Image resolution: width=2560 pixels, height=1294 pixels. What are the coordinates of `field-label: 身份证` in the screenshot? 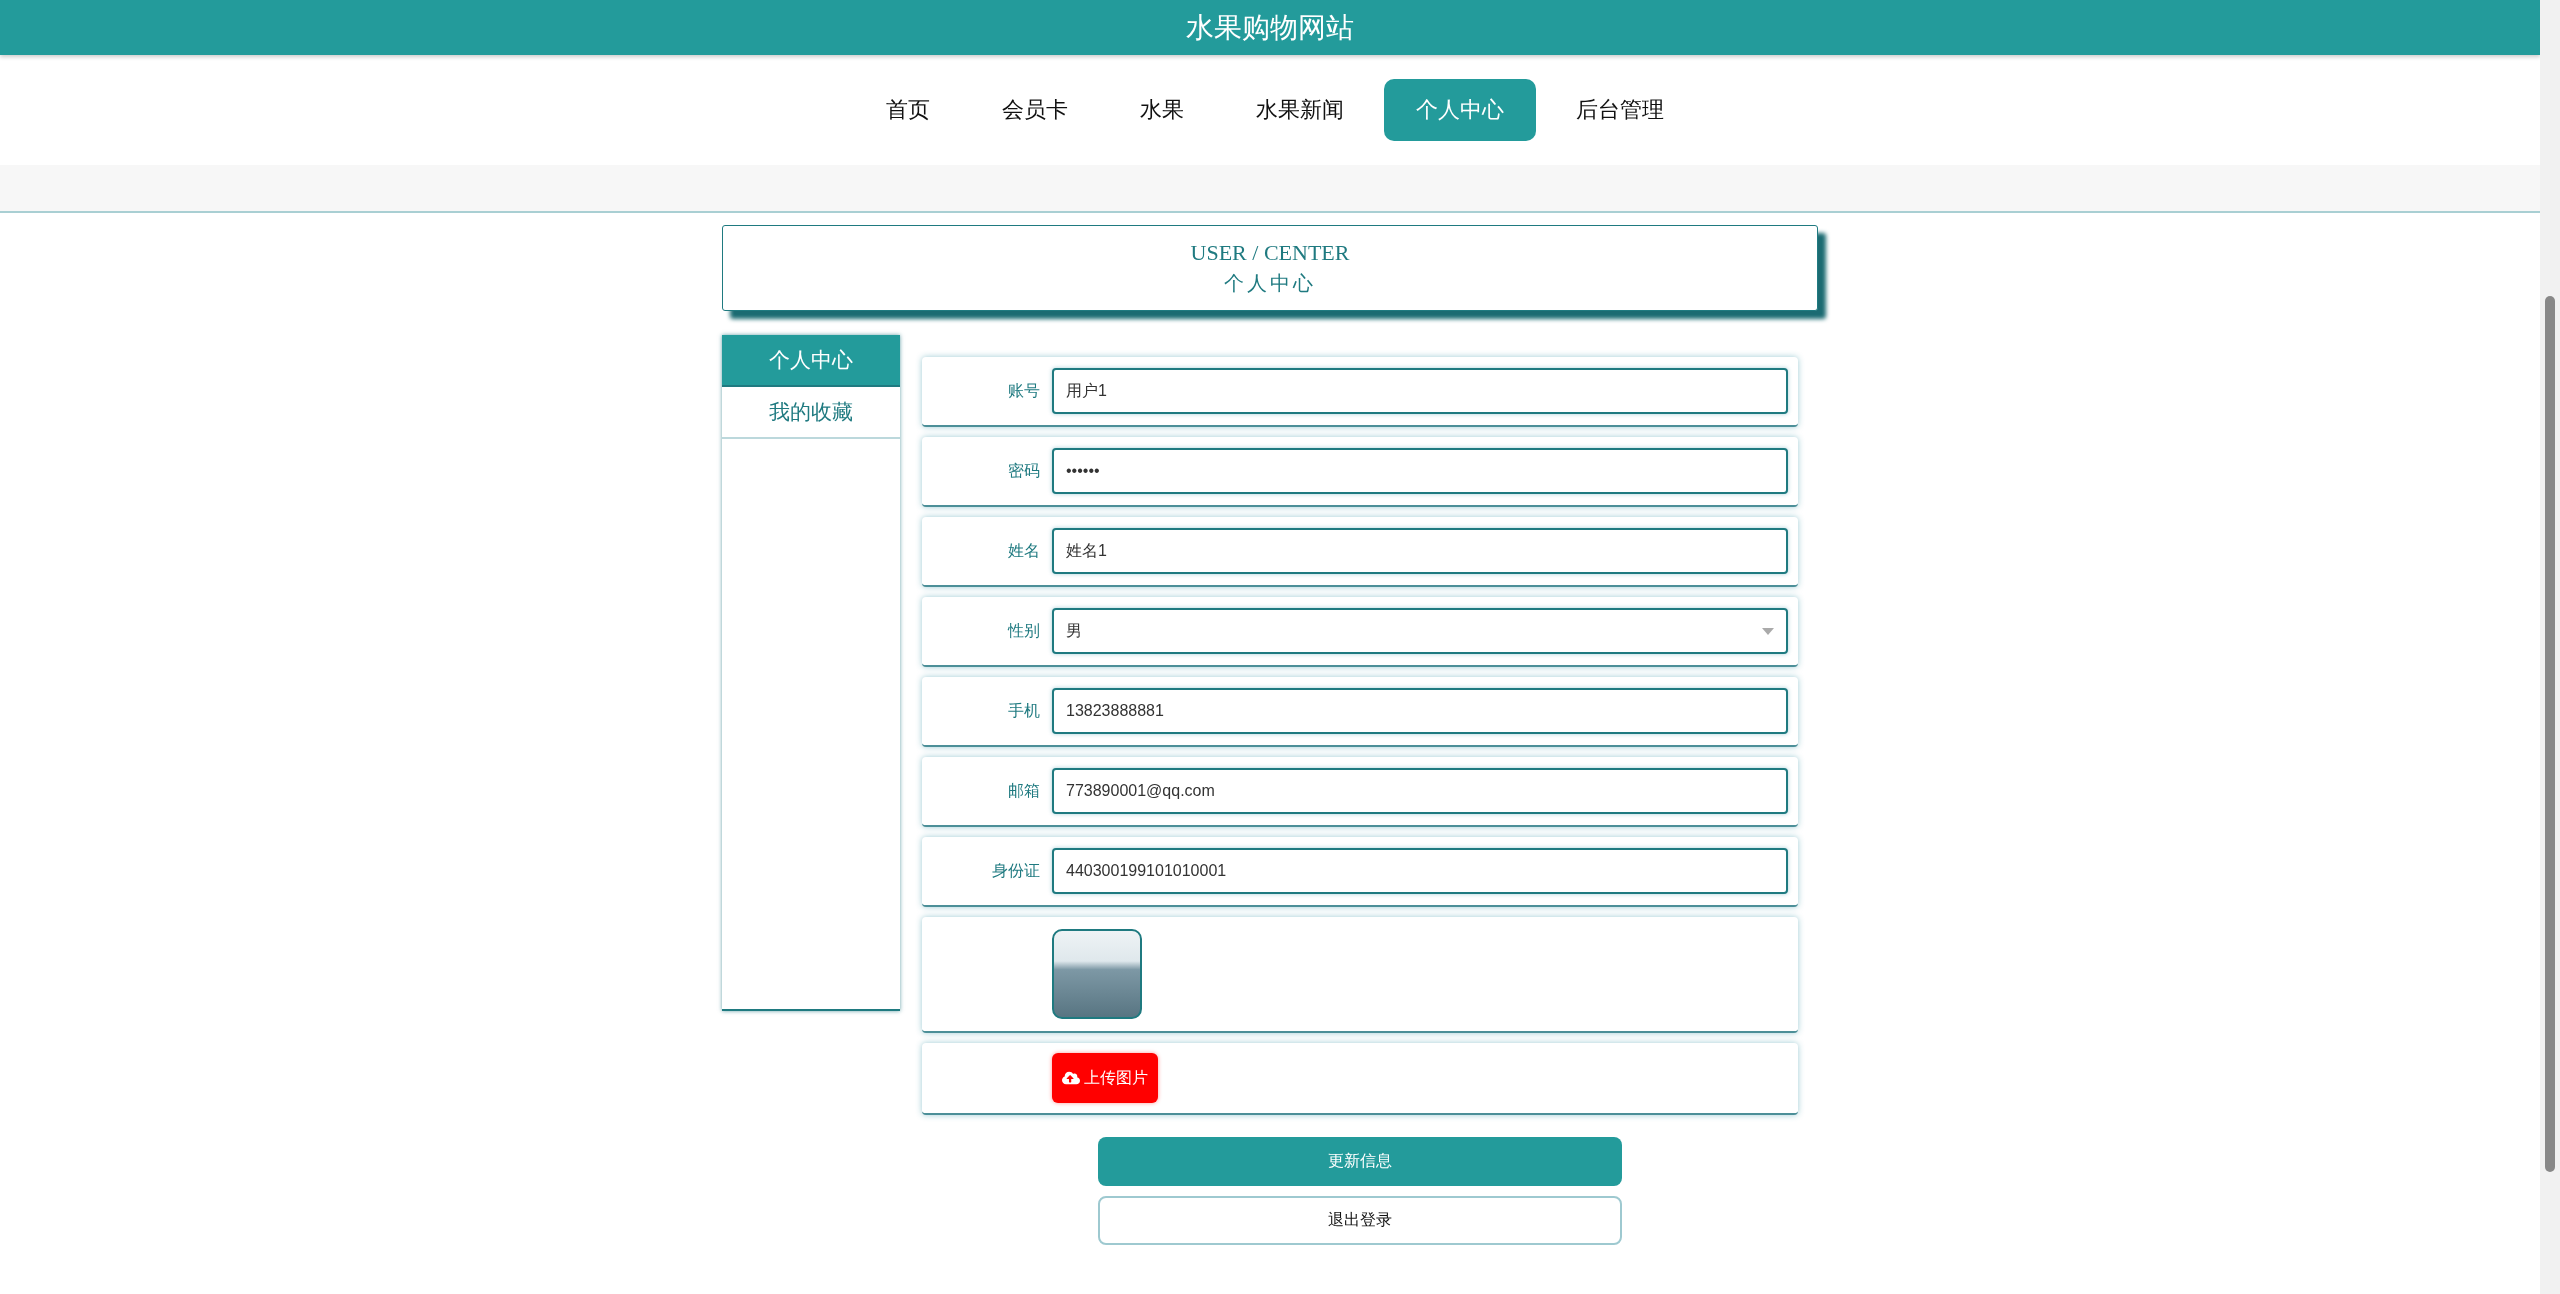 It's located at (1016, 870).